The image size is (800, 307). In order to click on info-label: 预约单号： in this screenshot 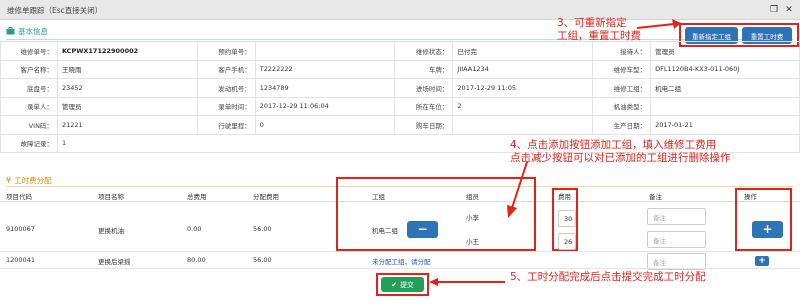, I will do `click(226, 51)`.